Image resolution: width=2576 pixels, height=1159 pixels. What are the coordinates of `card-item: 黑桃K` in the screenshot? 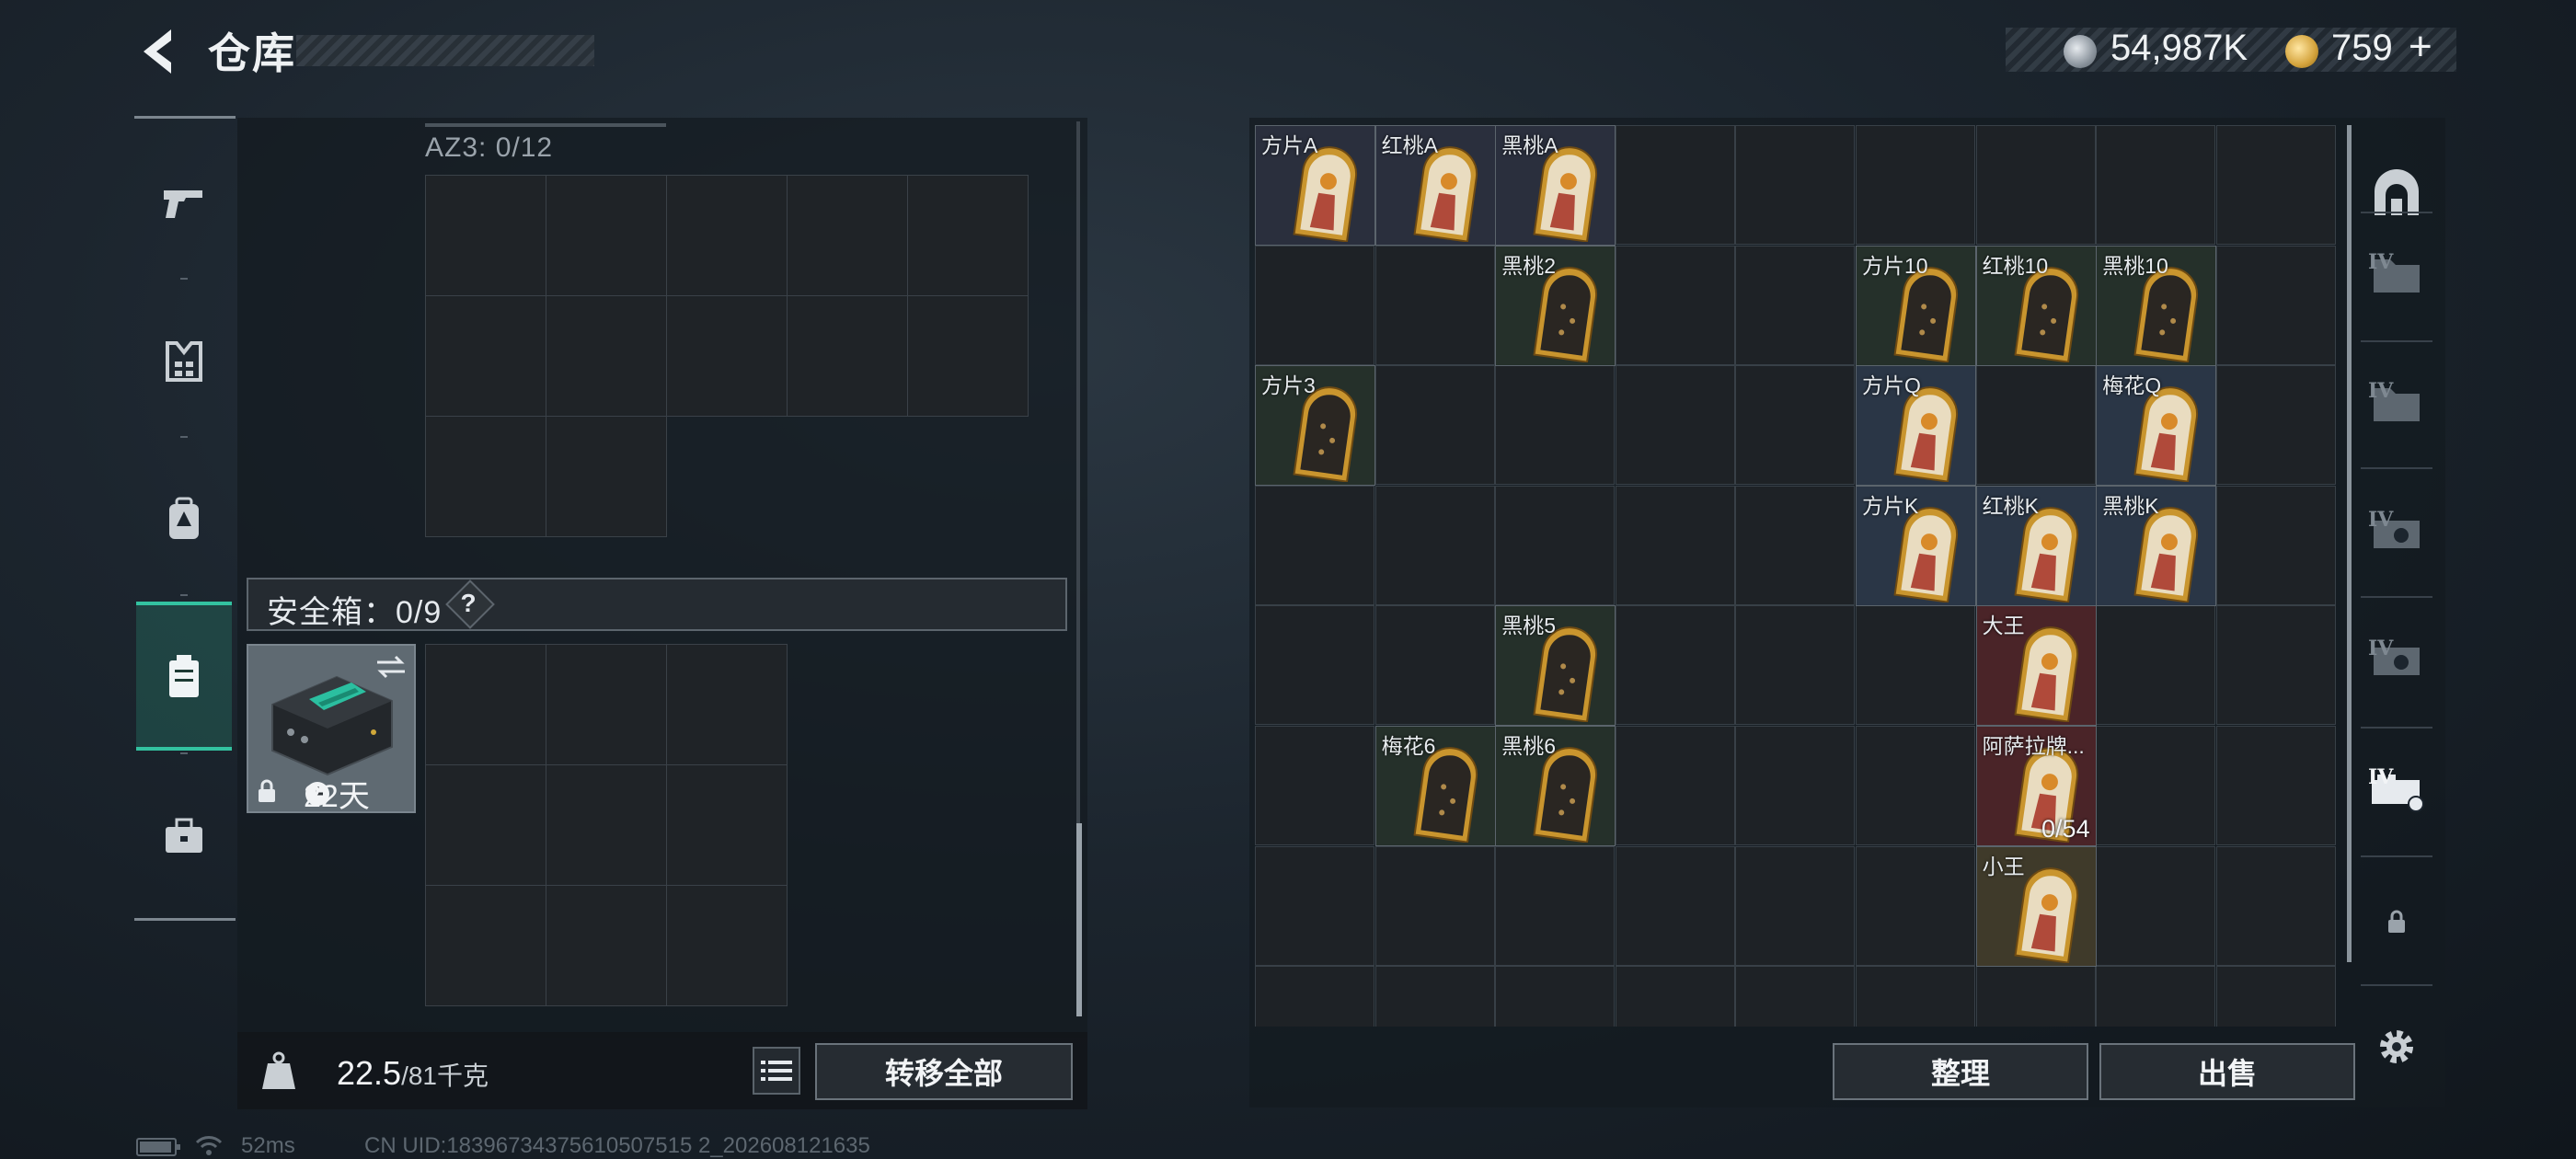 It's located at (2156, 545).